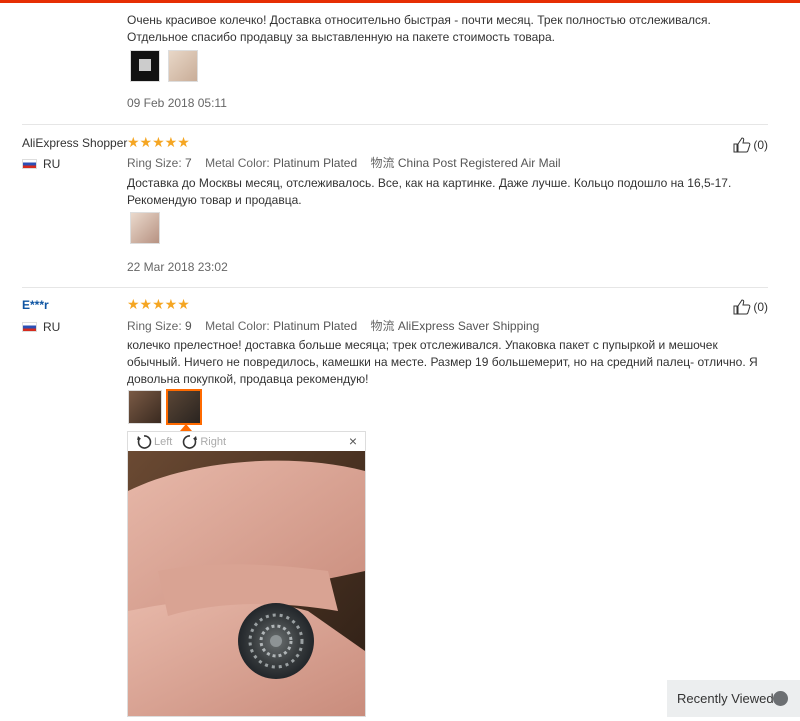 This screenshot has height=721, width=800. I want to click on rotate-left-icon, so click(144, 441).